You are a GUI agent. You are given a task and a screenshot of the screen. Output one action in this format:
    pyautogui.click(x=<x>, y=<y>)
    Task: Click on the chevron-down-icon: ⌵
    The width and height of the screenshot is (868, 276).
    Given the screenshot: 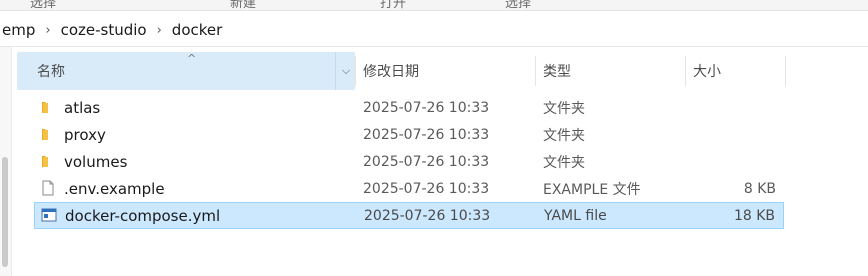 What is the action you would take?
    pyautogui.click(x=345, y=71)
    